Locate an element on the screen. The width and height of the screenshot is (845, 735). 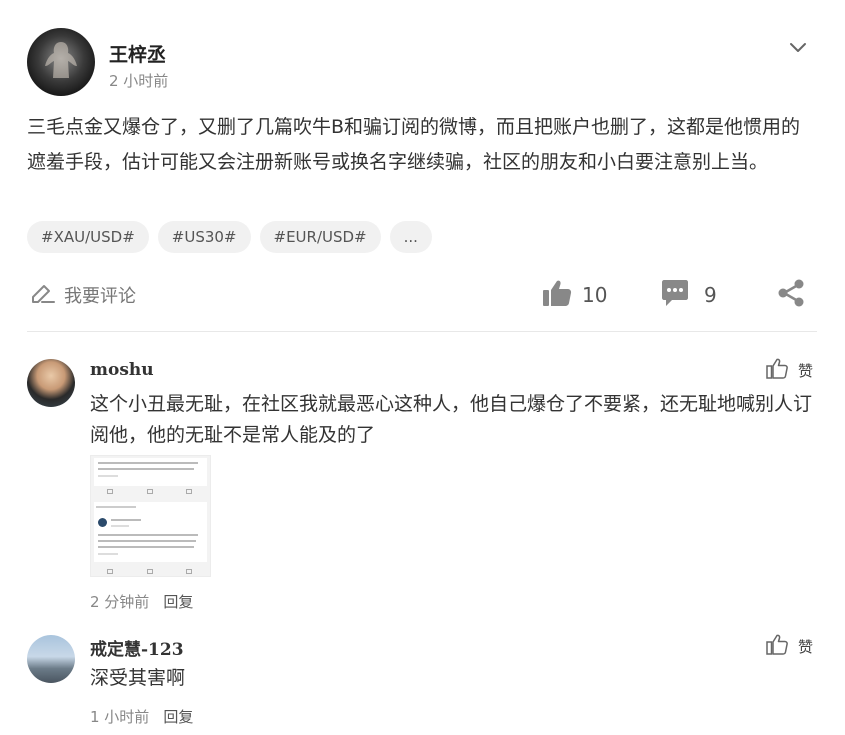
edit-icon is located at coordinates (43, 295).